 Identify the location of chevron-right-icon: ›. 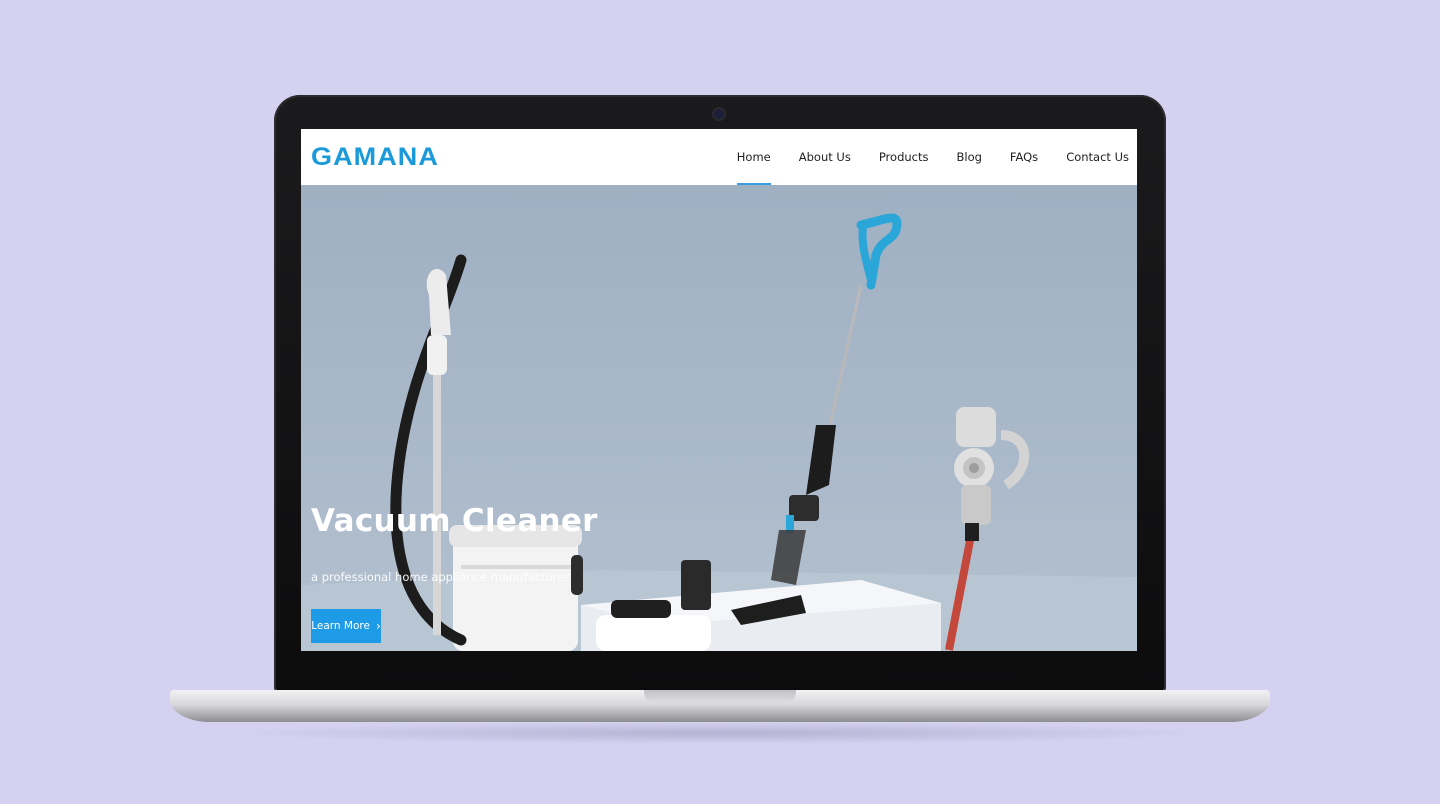
(378, 626).